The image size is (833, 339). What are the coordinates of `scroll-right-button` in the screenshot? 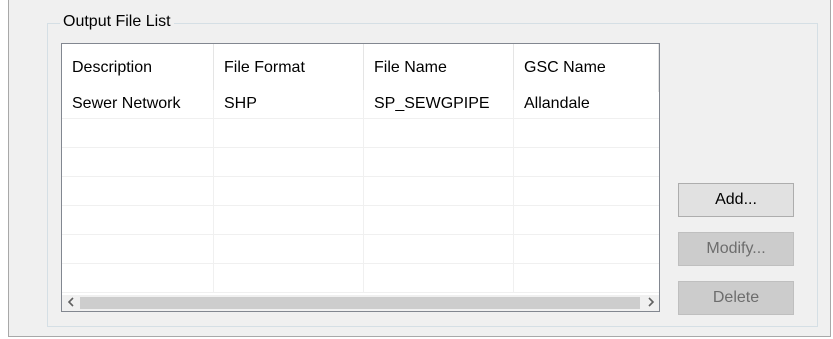 It's located at (650, 303).